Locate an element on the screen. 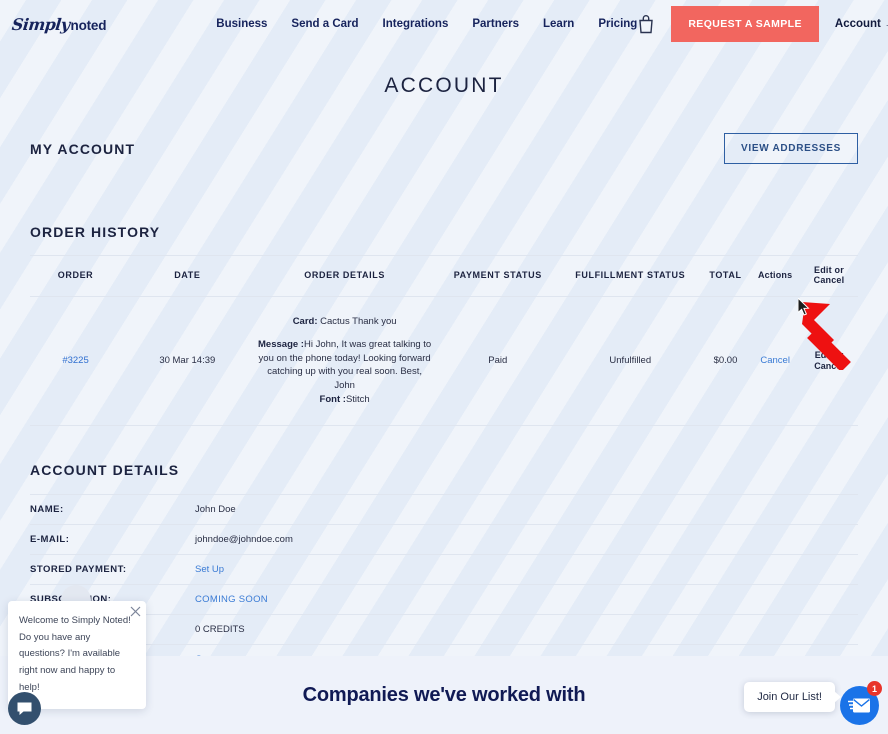 The height and width of the screenshot is (734, 888). column-header-order-details: ORDER DETAILS is located at coordinates (344, 276).